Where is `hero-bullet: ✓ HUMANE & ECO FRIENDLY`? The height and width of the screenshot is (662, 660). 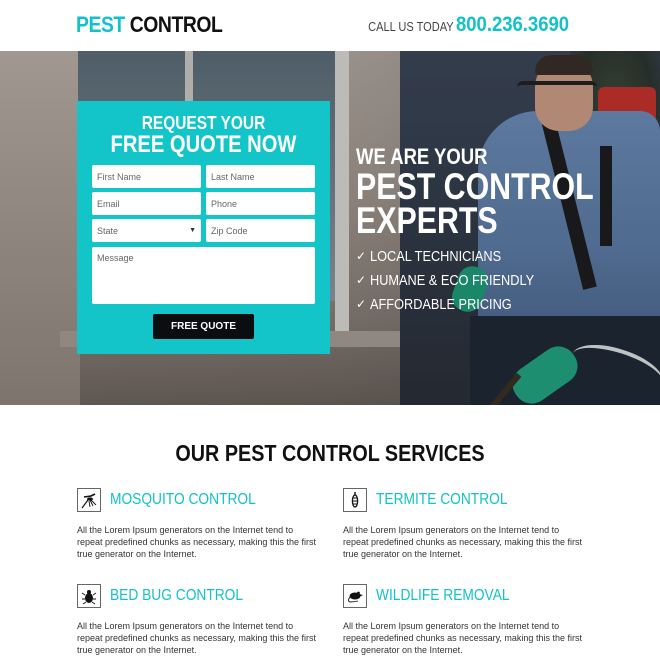
hero-bullet: ✓ HUMANE & ECO FRIENDLY is located at coordinates (501, 280).